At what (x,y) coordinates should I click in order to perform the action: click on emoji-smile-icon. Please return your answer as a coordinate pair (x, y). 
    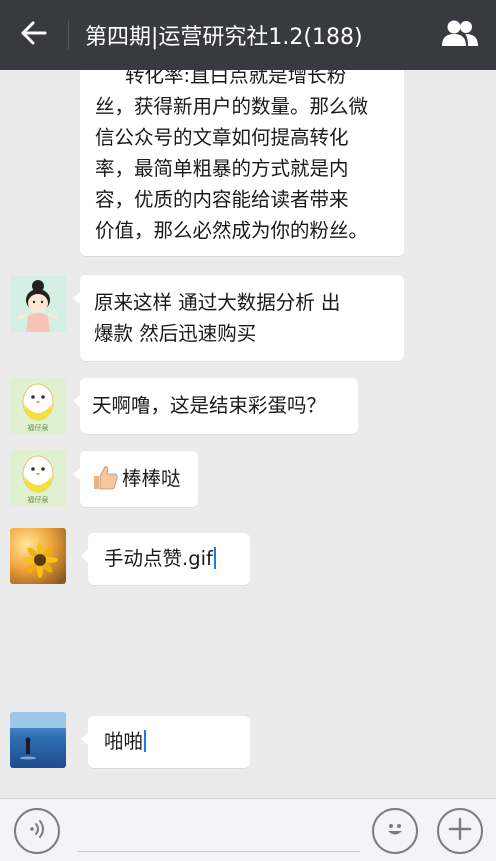
    Looking at the image, I should click on (395, 831).